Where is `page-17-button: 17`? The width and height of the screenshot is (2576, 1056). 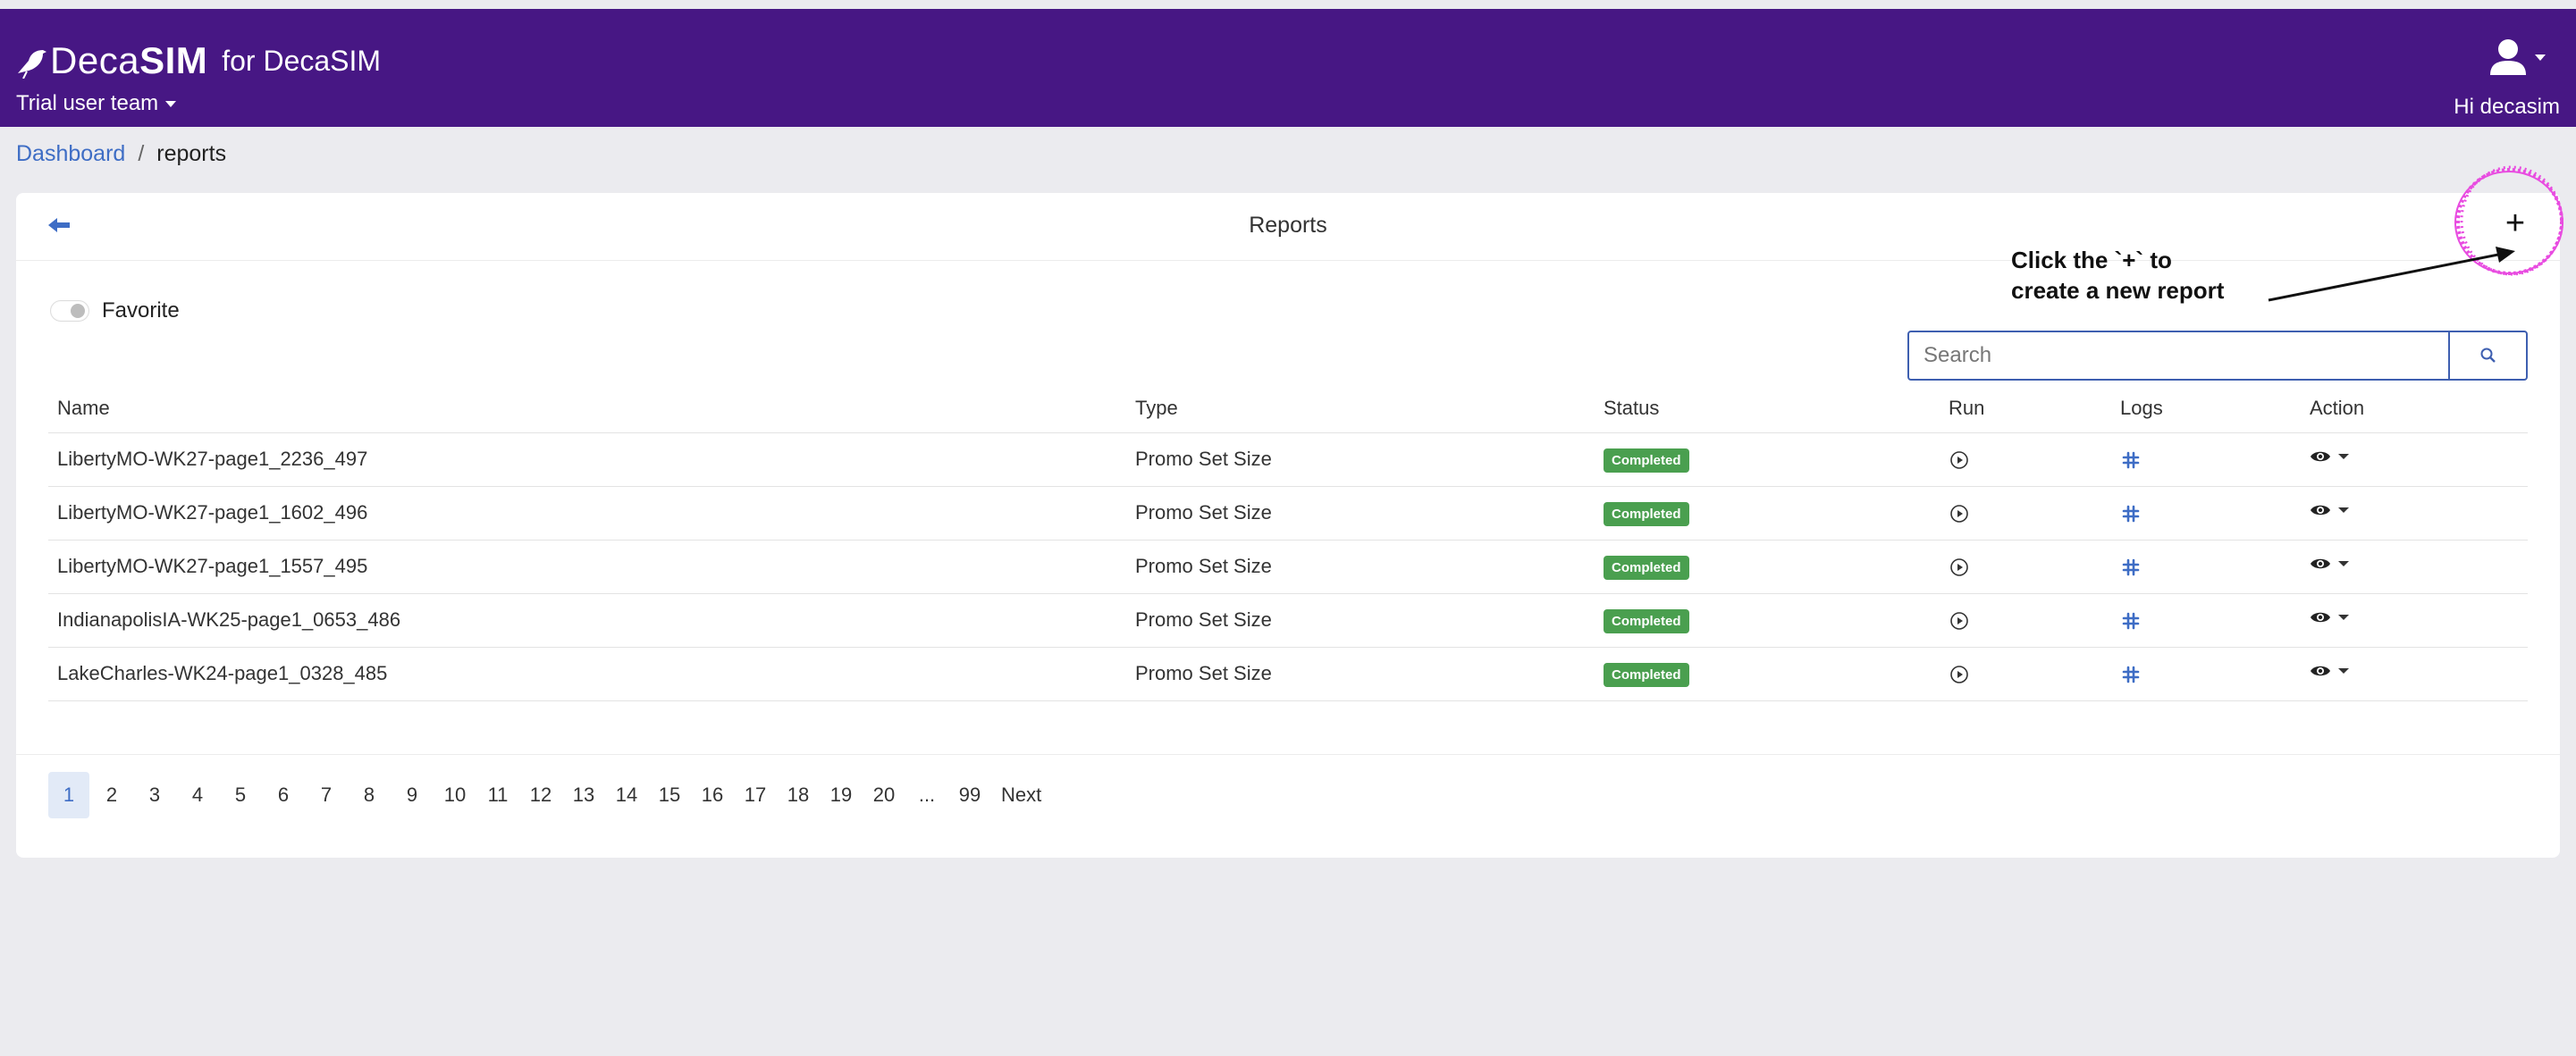
page-17-button: 17 is located at coordinates (756, 795).